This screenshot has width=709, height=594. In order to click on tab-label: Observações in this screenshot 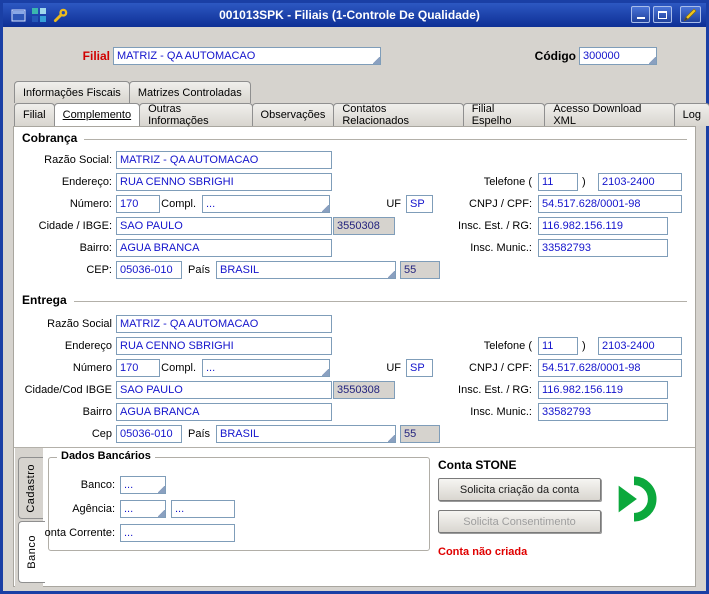, I will do `click(293, 115)`.